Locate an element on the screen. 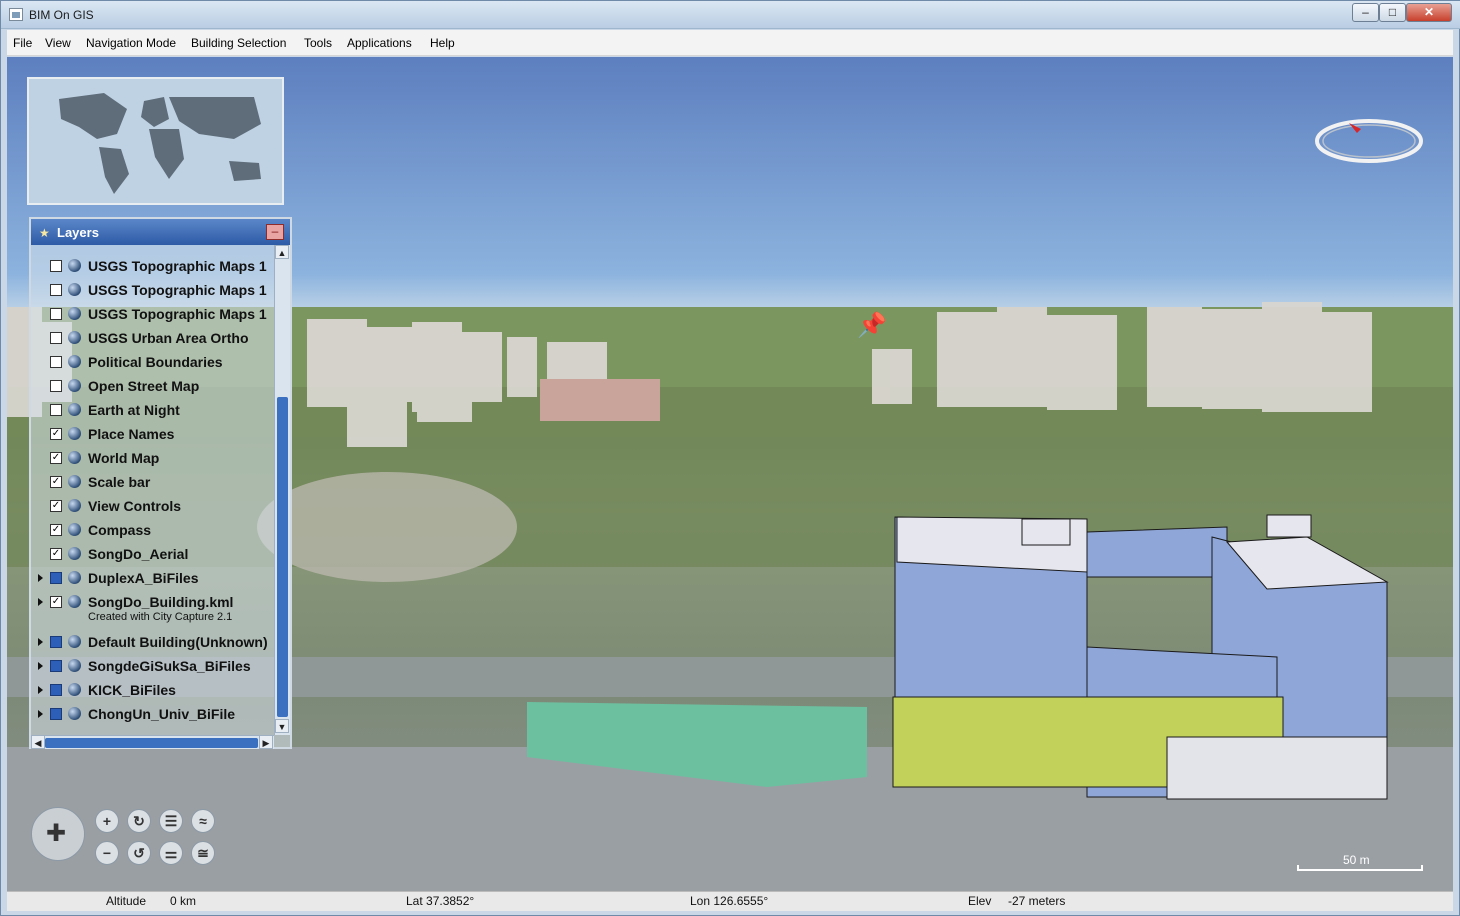  scroll-left-icon: ◀ is located at coordinates (38, 742).